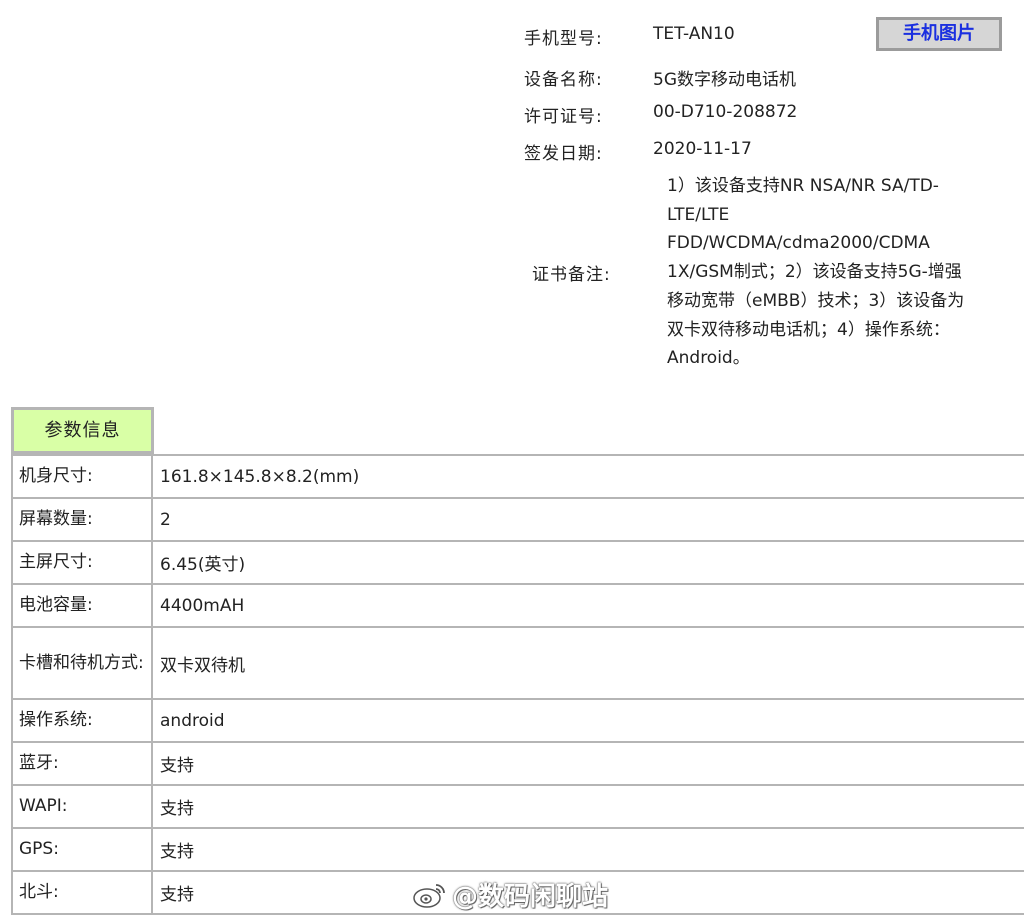  What do you see at coordinates (517, 850) in the screenshot?
I see `table-row: GPS: 支持` at bounding box center [517, 850].